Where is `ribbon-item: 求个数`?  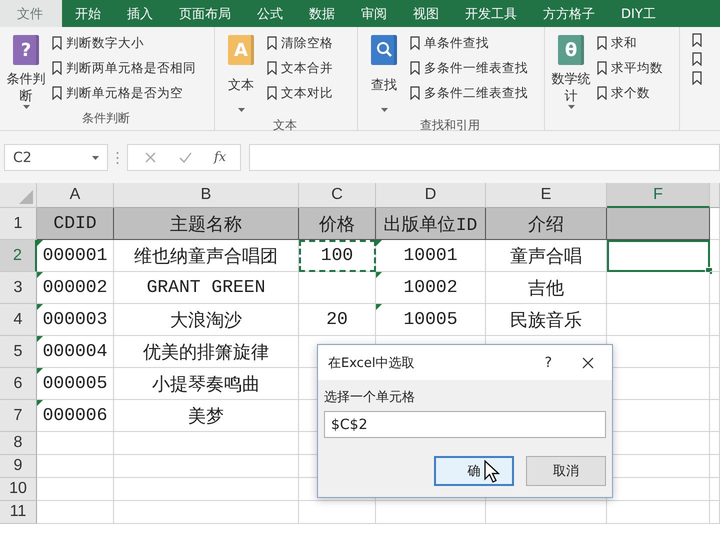 ribbon-item: 求个数 is located at coordinates (630, 93).